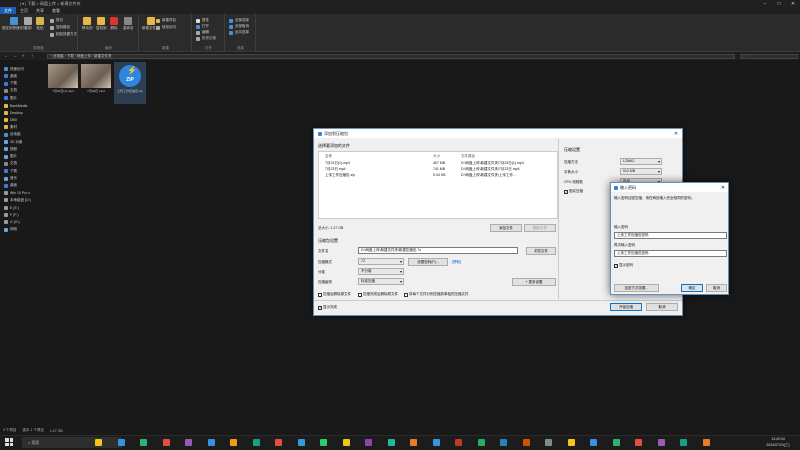 The width and height of the screenshot is (800, 450). What do you see at coordinates (23, 179) in the screenshot?
I see `sidebar-item-15: 音乐` at bounding box center [23, 179].